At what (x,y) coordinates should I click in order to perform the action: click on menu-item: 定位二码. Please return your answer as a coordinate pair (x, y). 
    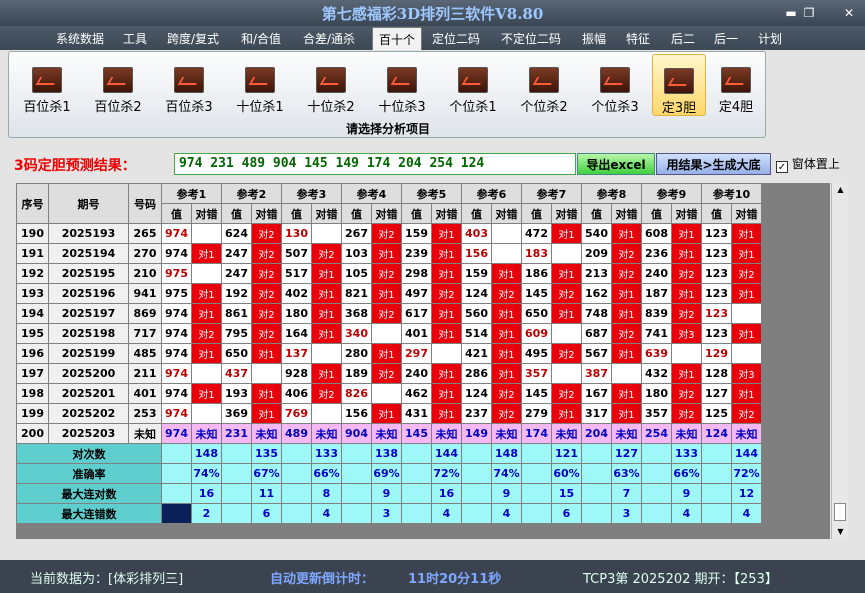
    Looking at the image, I should click on (456, 38).